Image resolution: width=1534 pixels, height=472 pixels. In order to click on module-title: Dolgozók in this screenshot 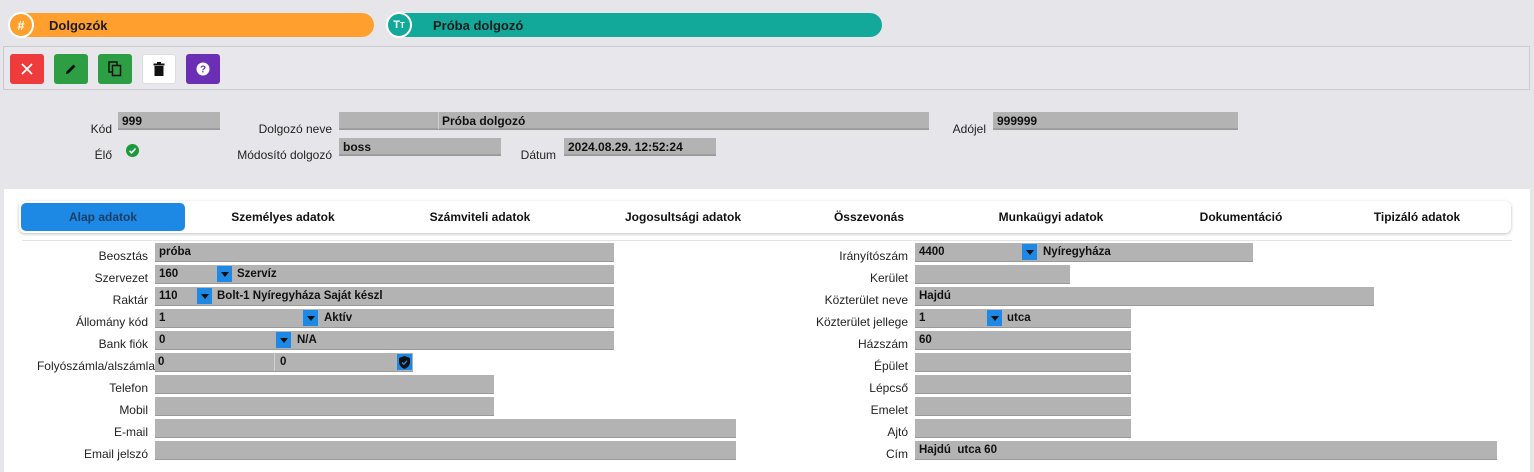, I will do `click(78, 25)`.